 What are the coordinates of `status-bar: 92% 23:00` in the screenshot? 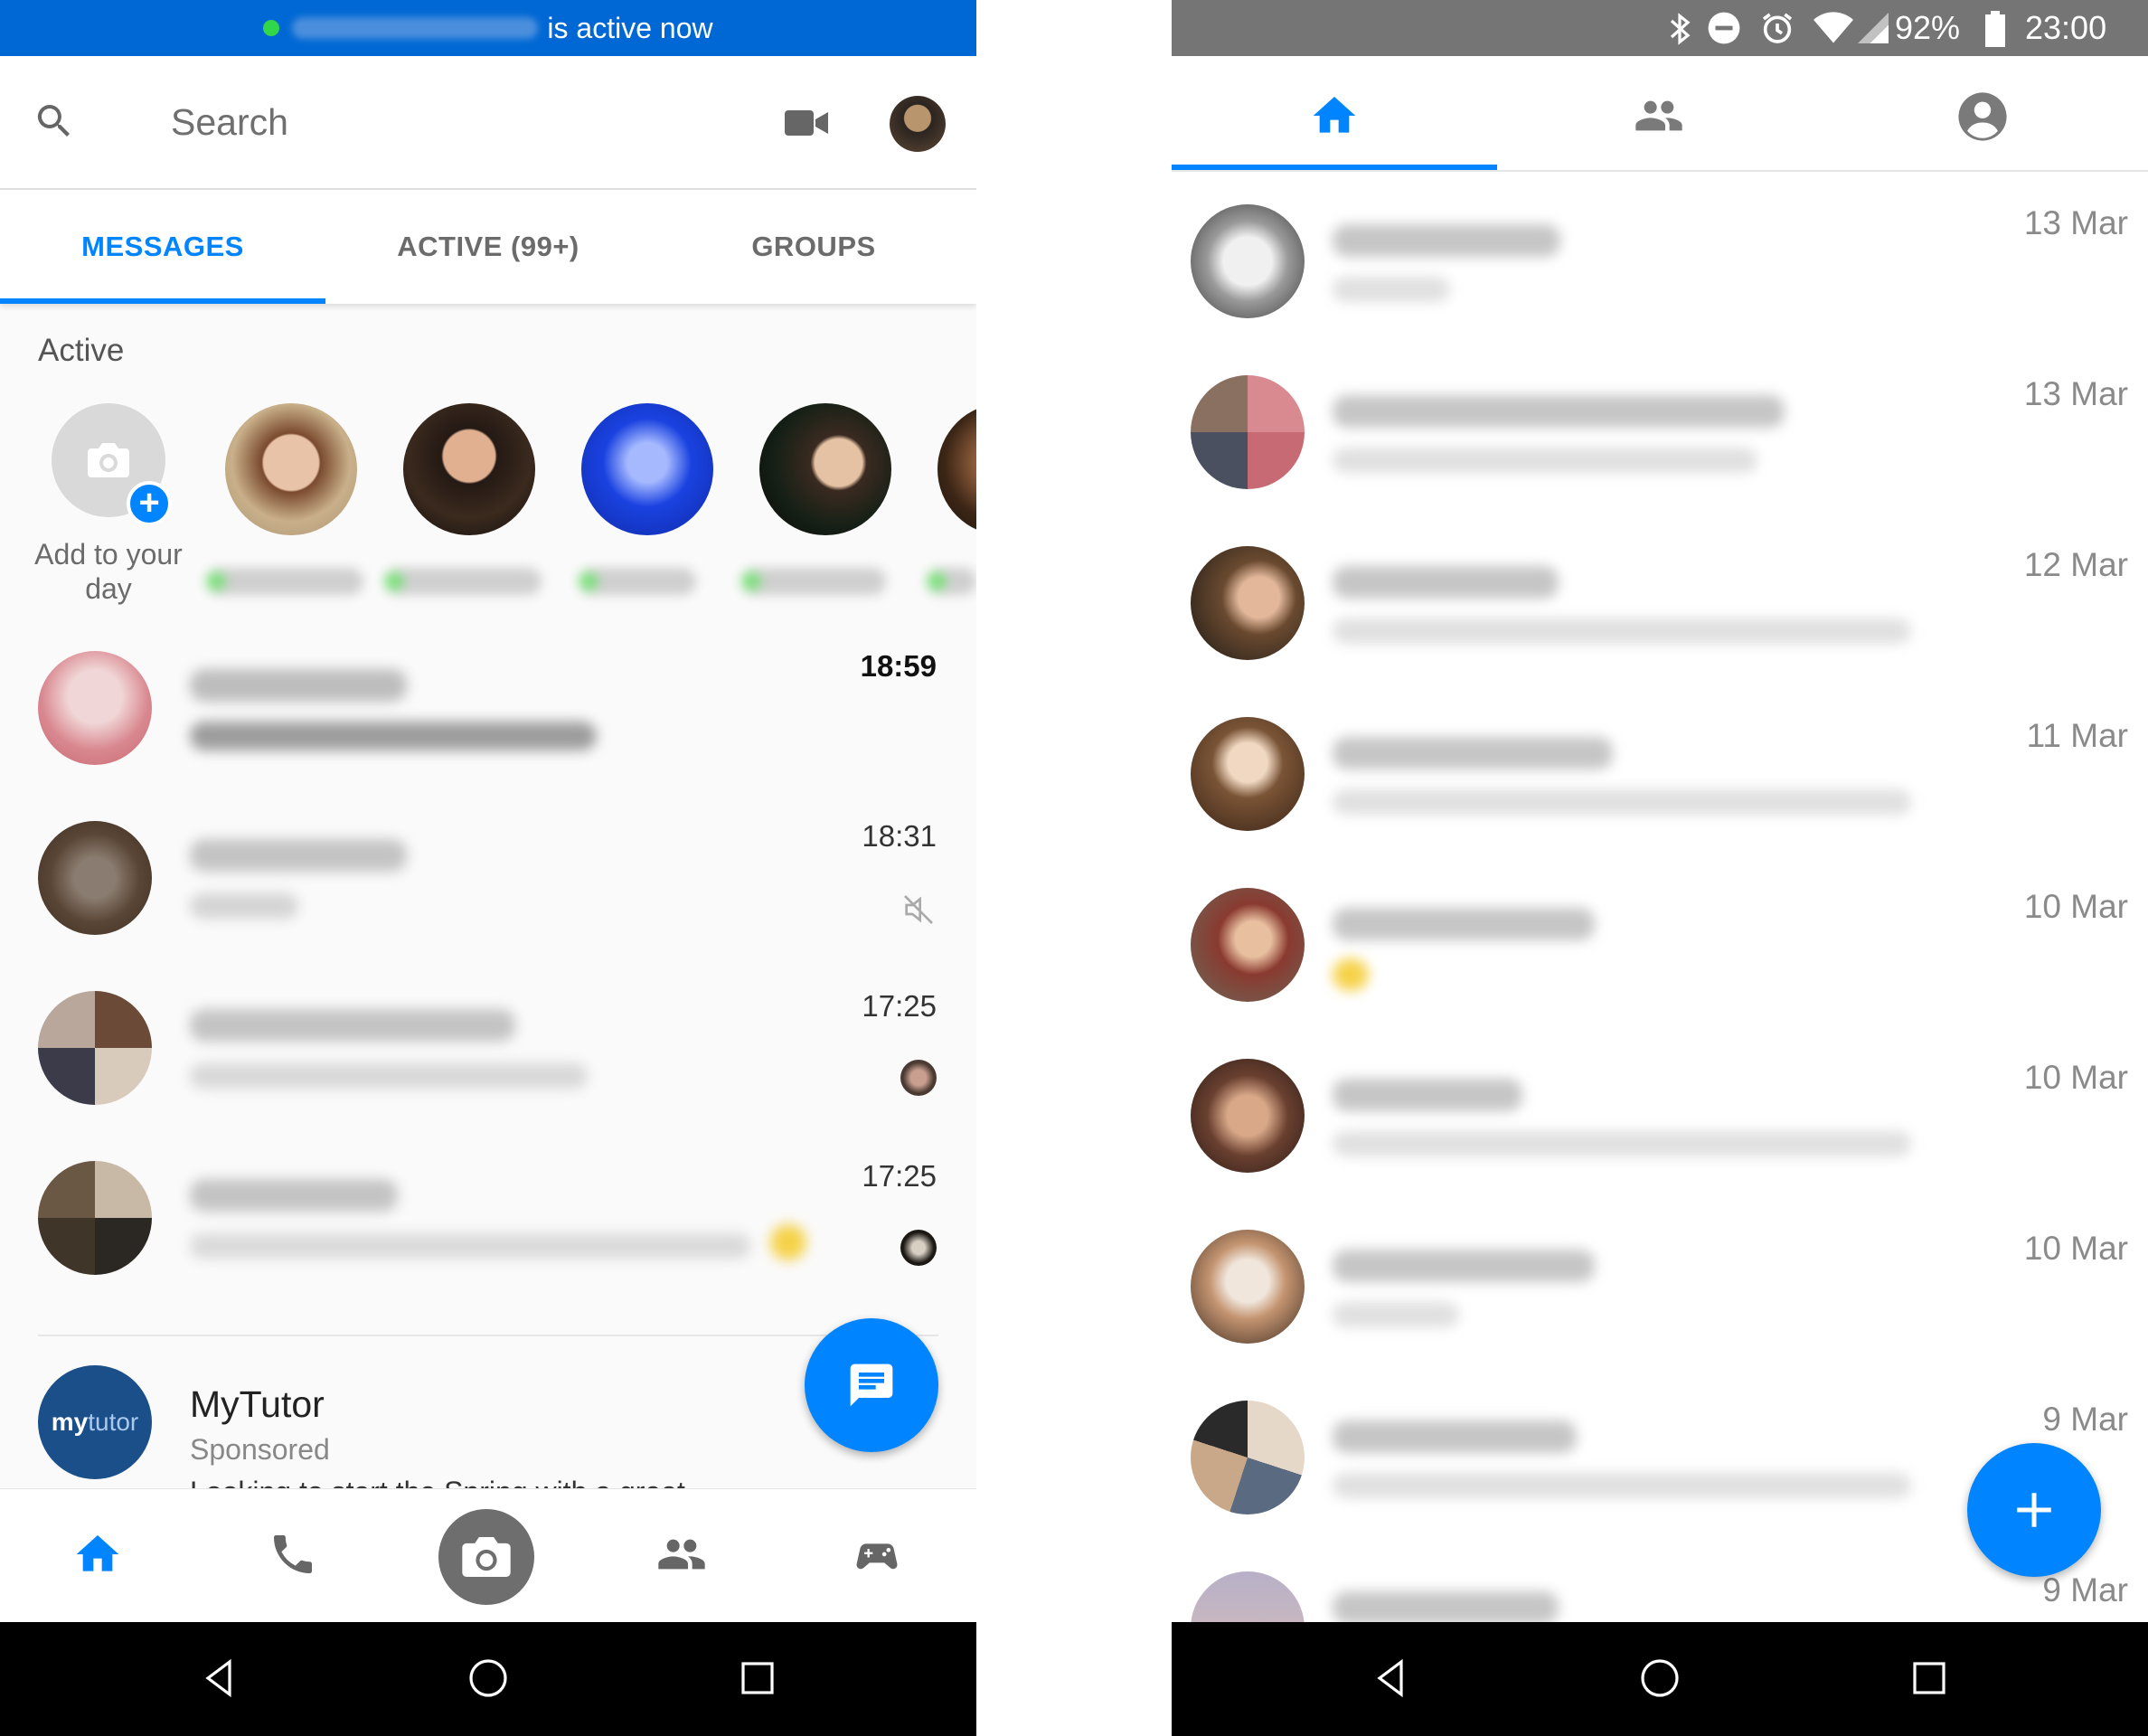 It's located at (1660, 28).